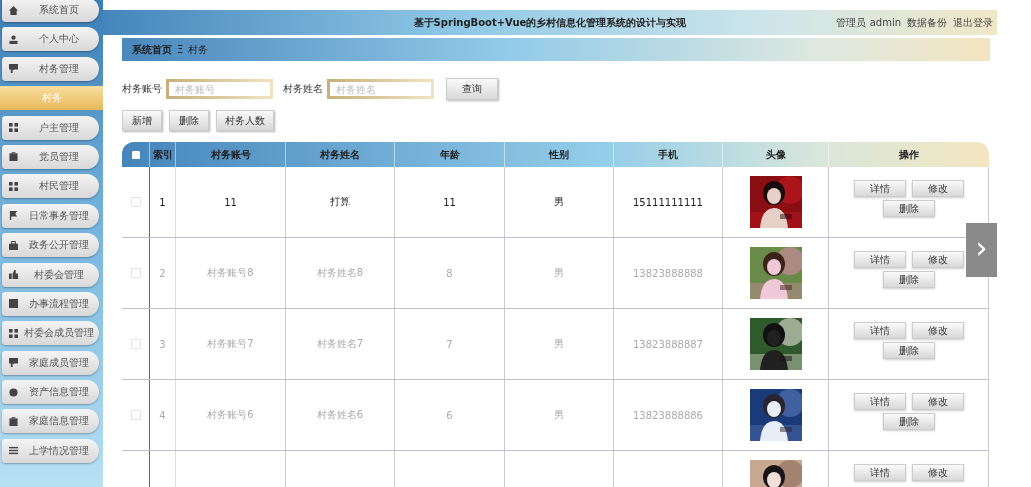 This screenshot has height=487, width=1031. What do you see at coordinates (380, 89) in the screenshot?
I see `search-field: 村务姓名` at bounding box center [380, 89].